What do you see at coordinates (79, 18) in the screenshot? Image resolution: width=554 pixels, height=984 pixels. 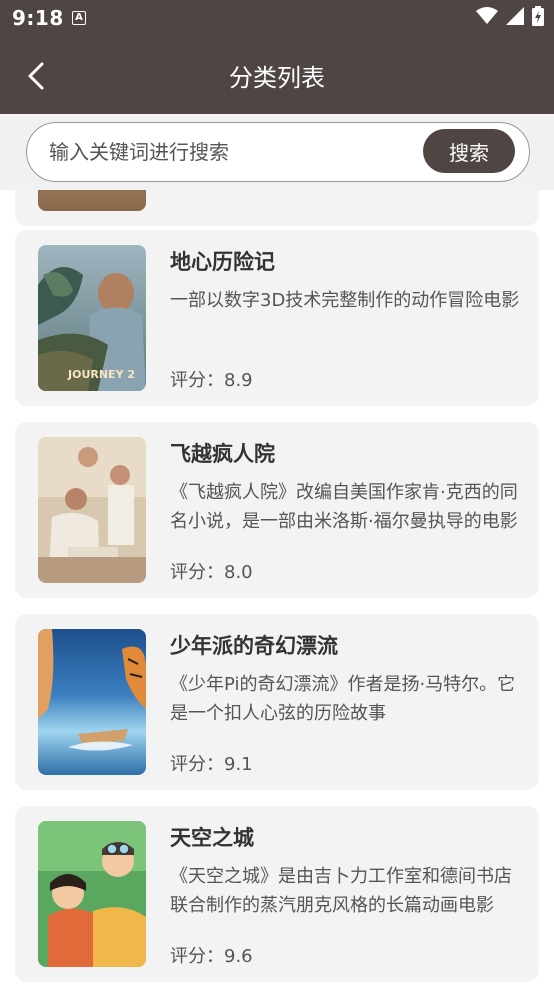 I see `notification-app-icon: A` at bounding box center [79, 18].